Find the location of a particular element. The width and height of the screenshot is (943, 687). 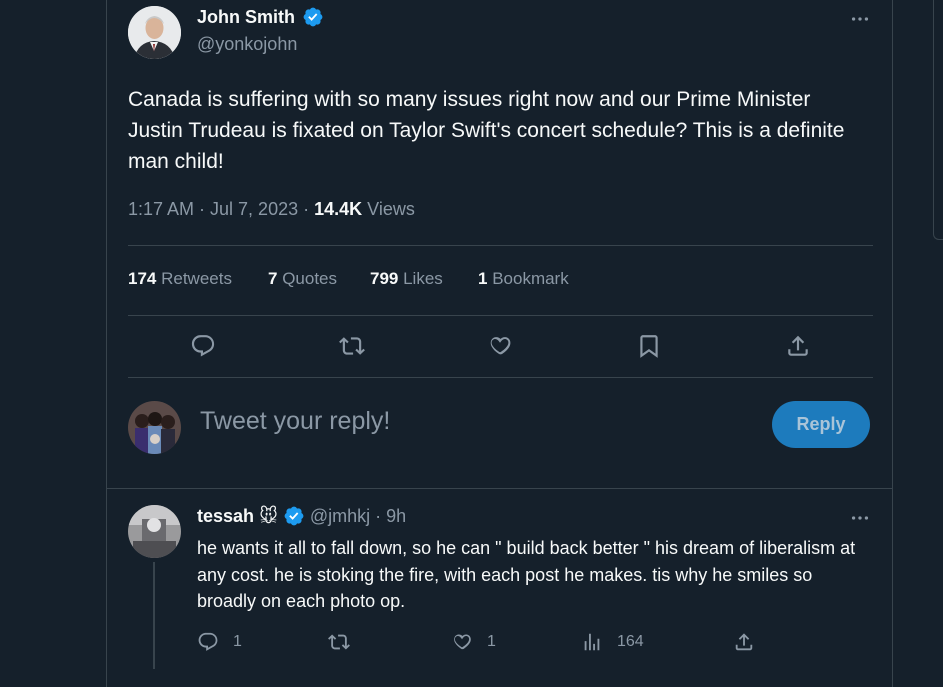

reply-button is located at coordinates (203, 346).